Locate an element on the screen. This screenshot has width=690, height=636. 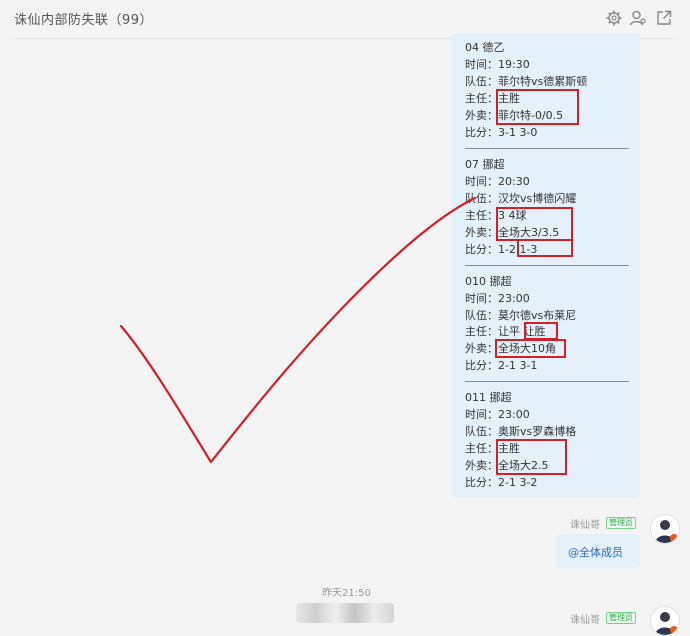
mention-all-text: @全体成员 is located at coordinates (595, 552).